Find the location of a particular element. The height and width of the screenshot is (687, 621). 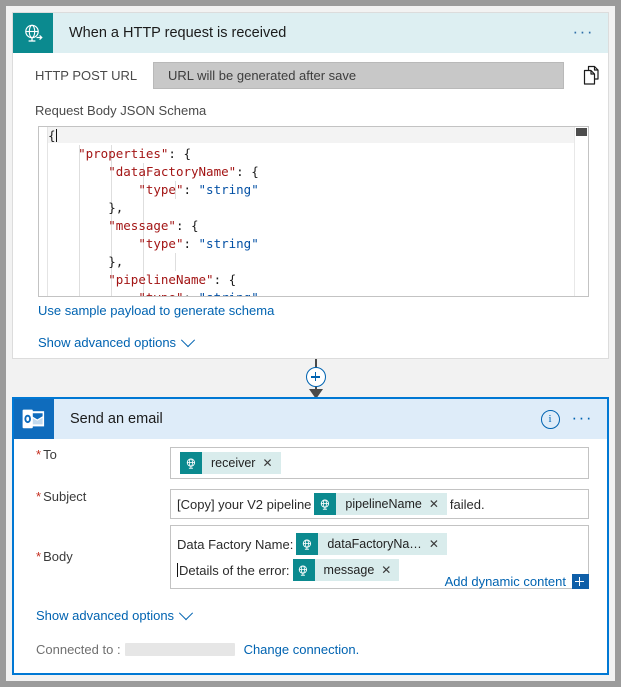

connection-status-row: Connected to : Change connection. is located at coordinates (197, 649).